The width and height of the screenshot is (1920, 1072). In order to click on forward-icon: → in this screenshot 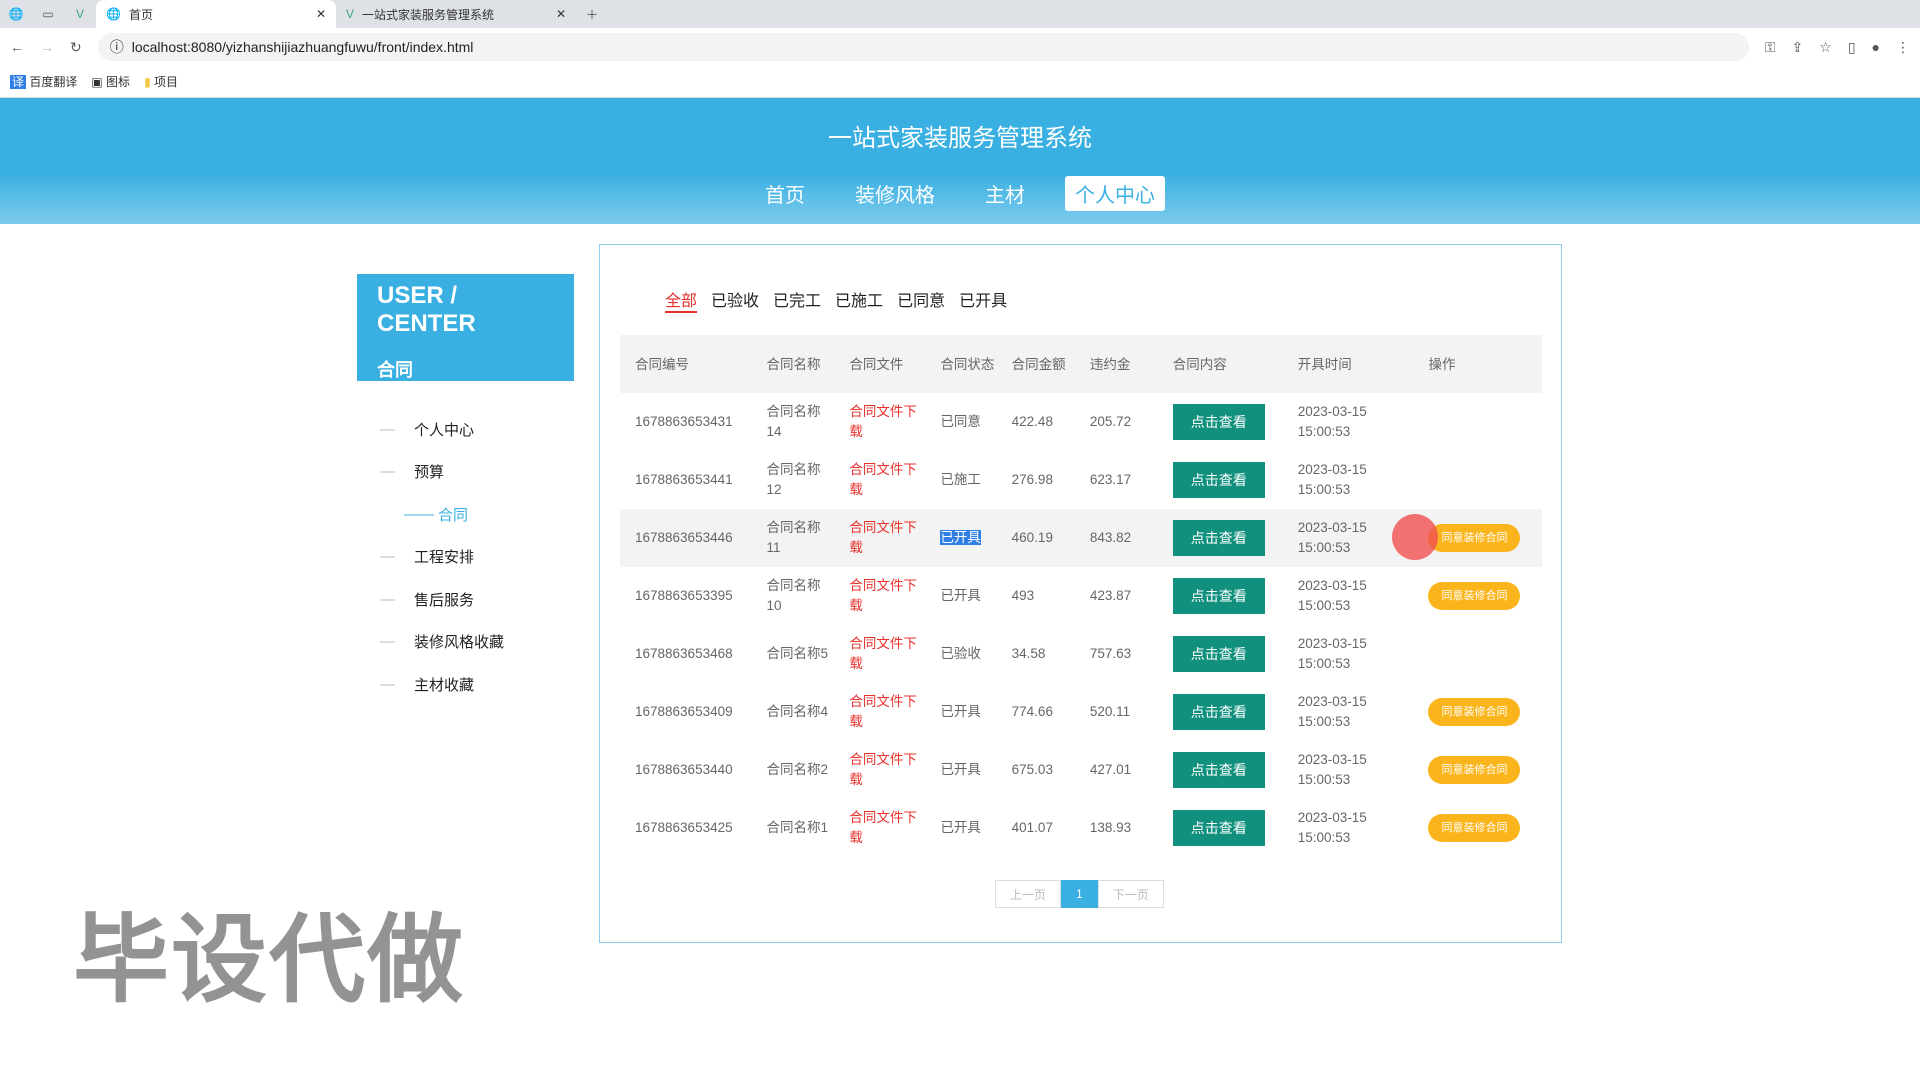, I will do `click(47, 47)`.